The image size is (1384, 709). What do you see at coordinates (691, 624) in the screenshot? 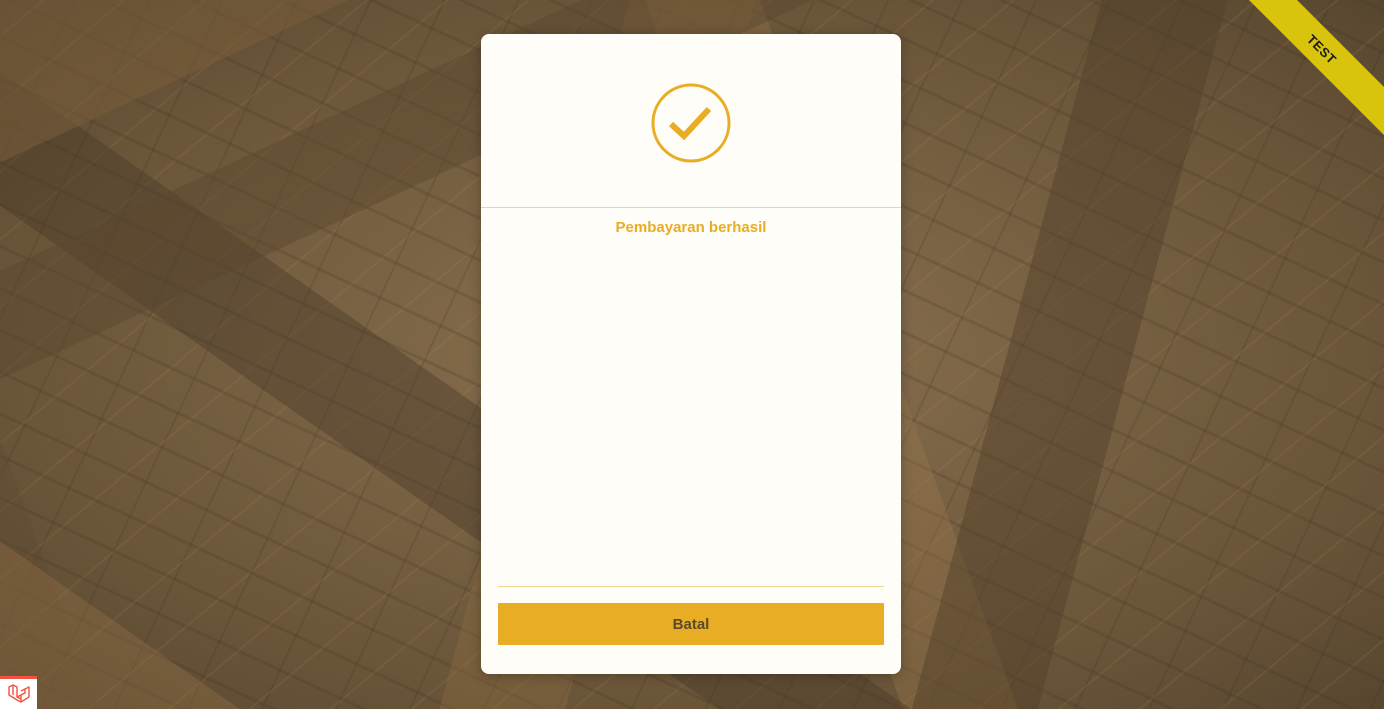
I see `cancel-button: Batal` at bounding box center [691, 624].